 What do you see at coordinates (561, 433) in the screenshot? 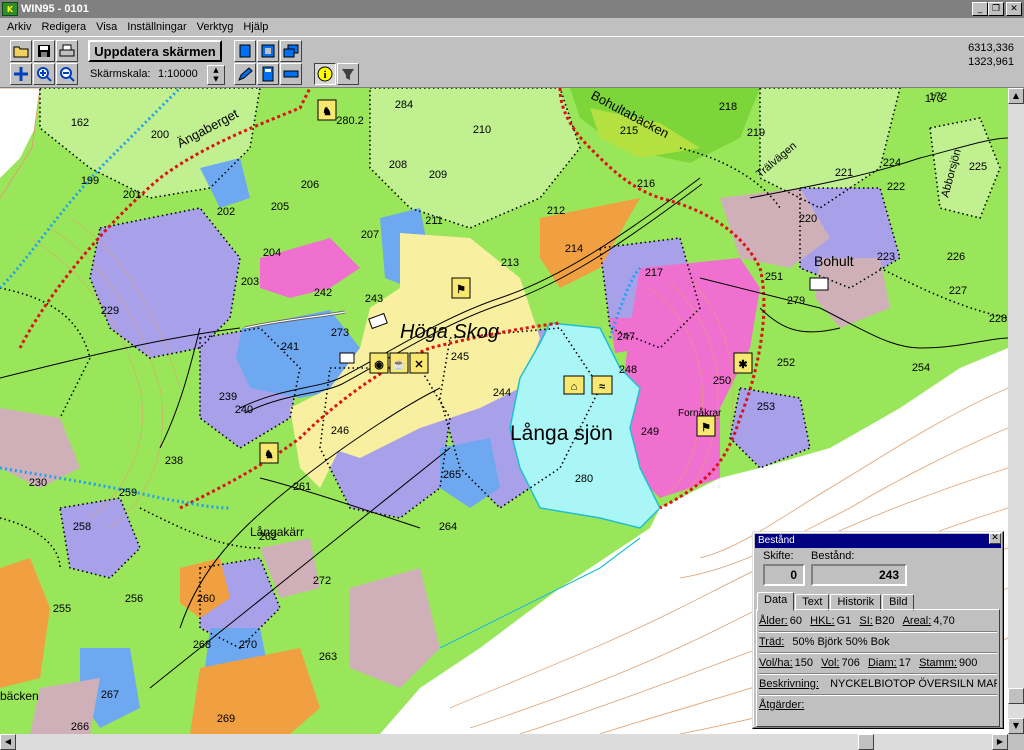
I see `map-label-langa-sjon: Långa sjön` at bounding box center [561, 433].